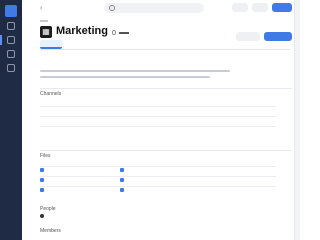  What do you see at coordinates (48, 209) in the screenshot?
I see `people-section-label: People` at bounding box center [48, 209].